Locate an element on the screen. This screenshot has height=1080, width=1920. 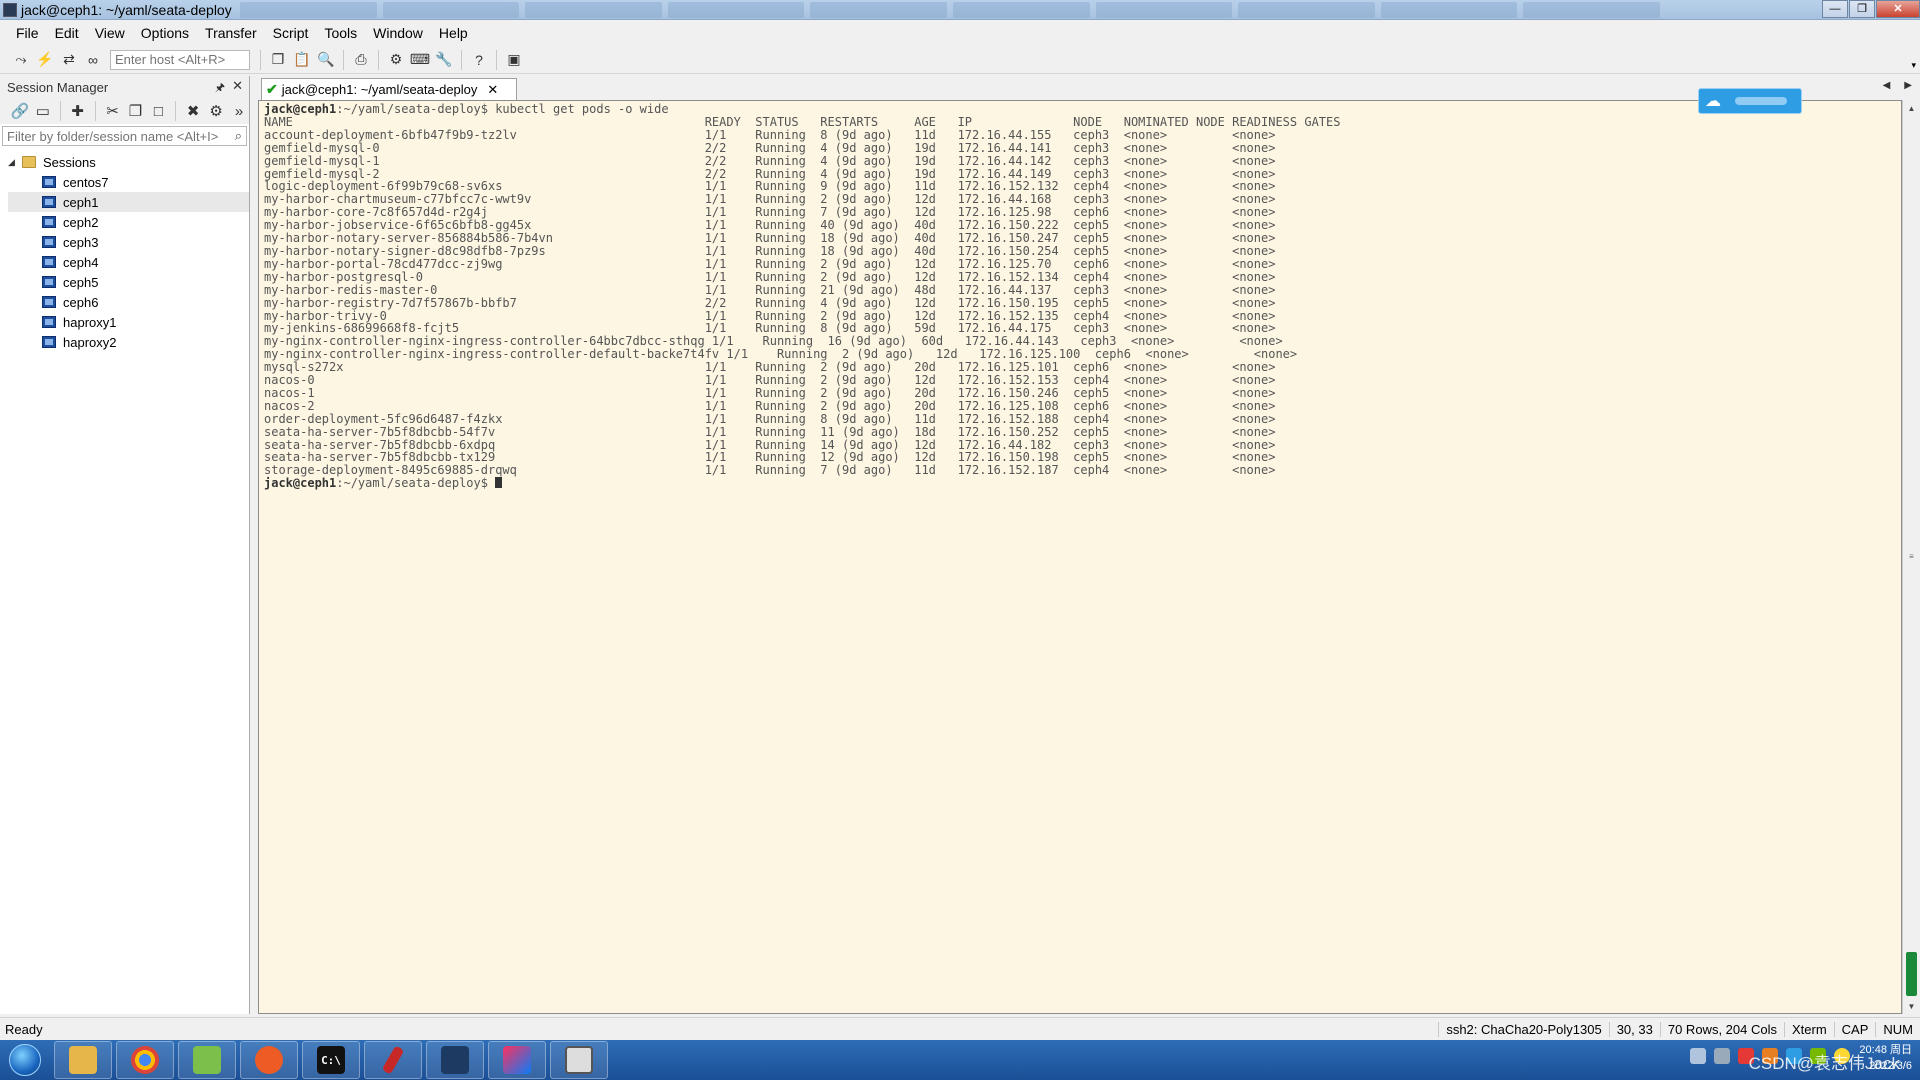
taskbar-editor is located at coordinates (393, 1060).